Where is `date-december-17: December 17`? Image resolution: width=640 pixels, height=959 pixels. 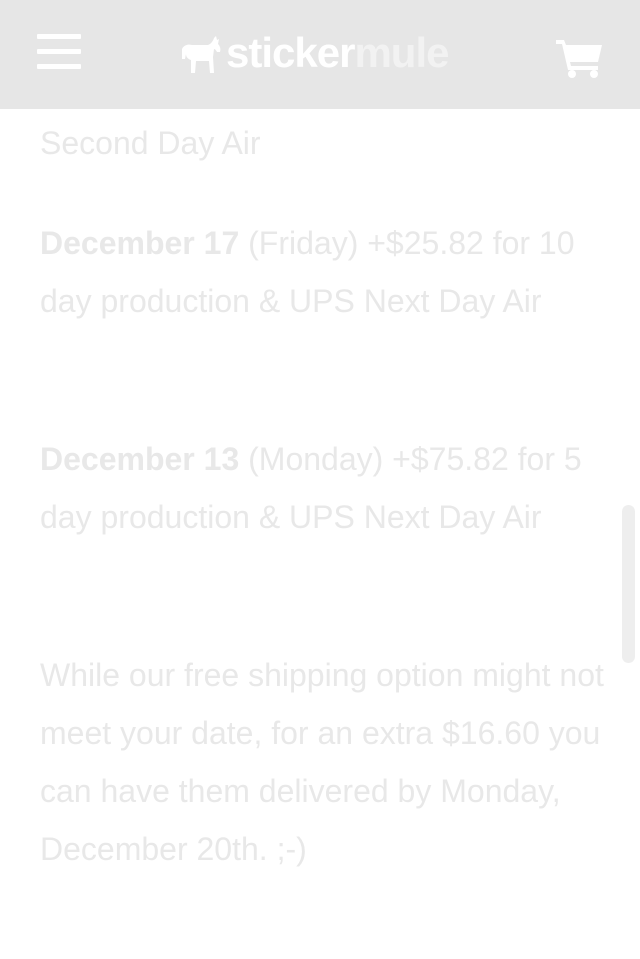 date-december-17: December 17 is located at coordinates (140, 243).